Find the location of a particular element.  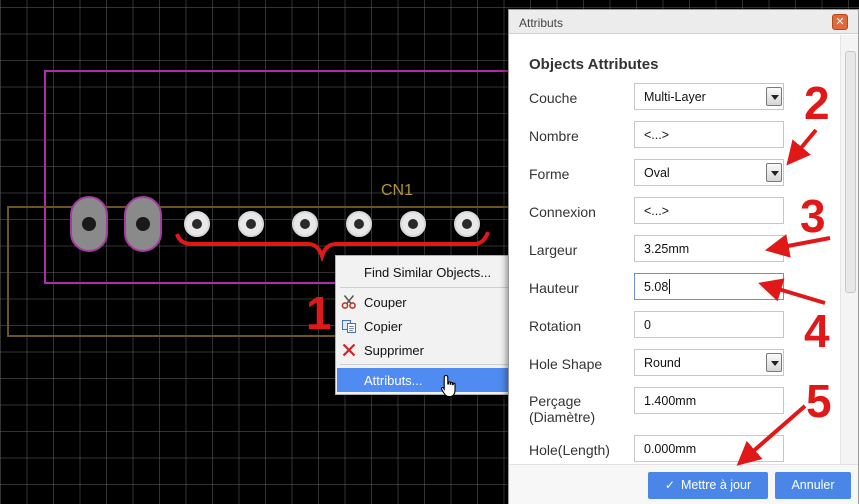

menu-item-label: Supprimer is located at coordinates (394, 350).